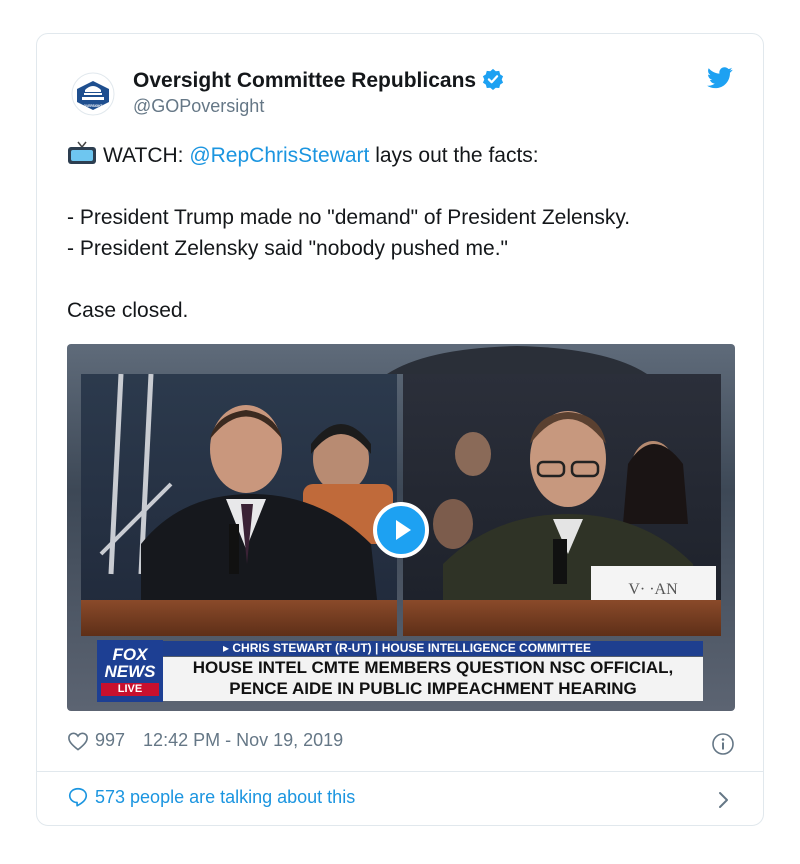 This screenshot has width=800, height=864. Describe the element at coordinates (225, 797) in the screenshot. I see `conversation-text: 573 people are talking about this` at that location.